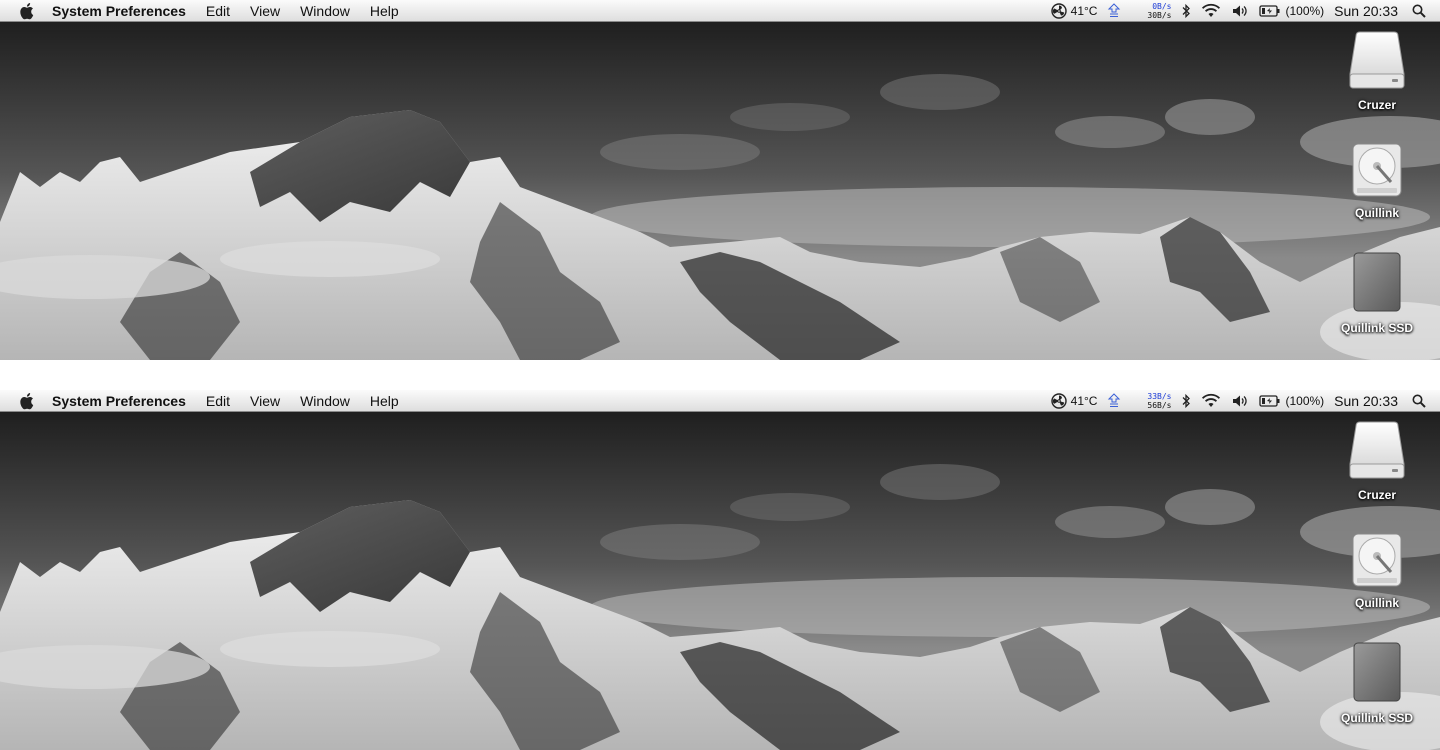  Describe the element at coordinates (720, 375) in the screenshot. I see `screen-divider` at that location.